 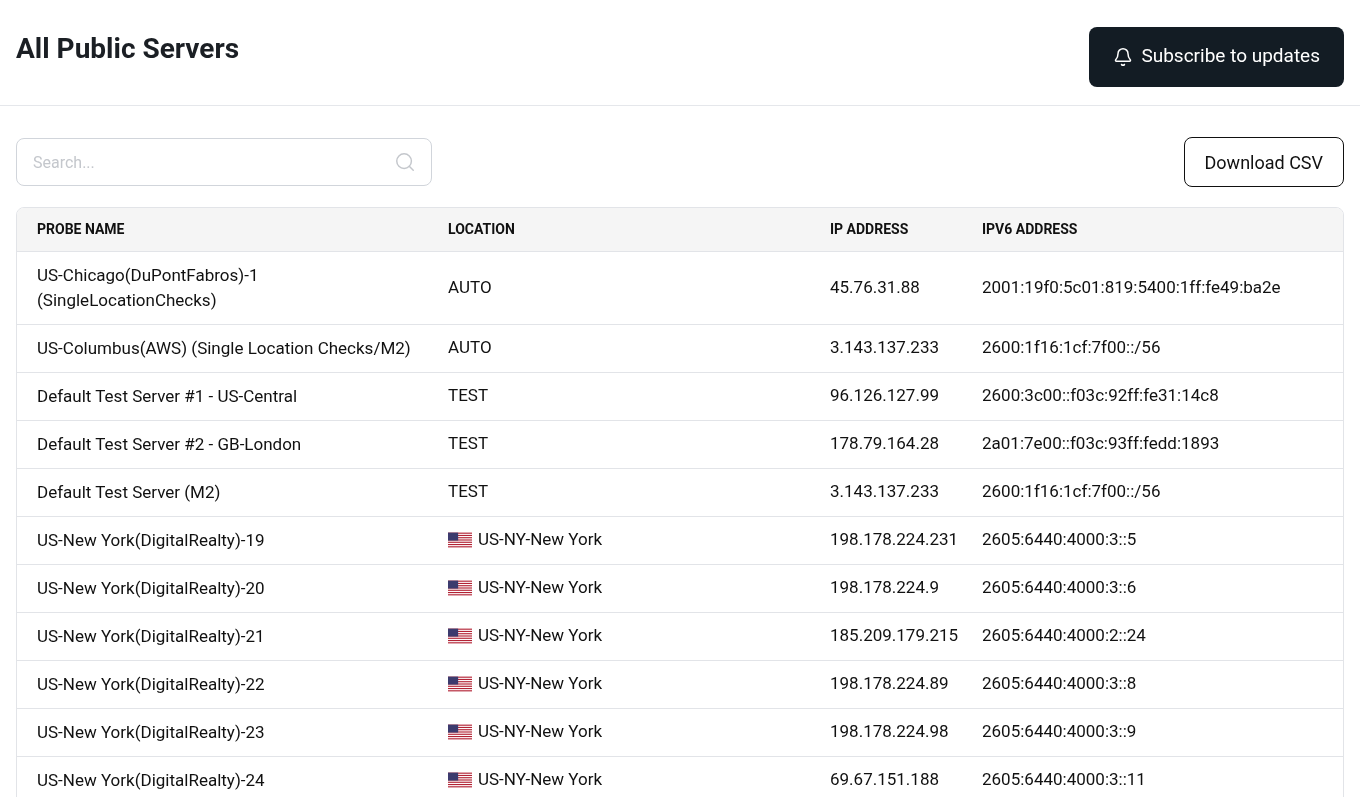 What do you see at coordinates (224, 347) in the screenshot?
I see `probe-name-cell: US-Columbus(AWS) (Single Location Checks/M2)` at bounding box center [224, 347].